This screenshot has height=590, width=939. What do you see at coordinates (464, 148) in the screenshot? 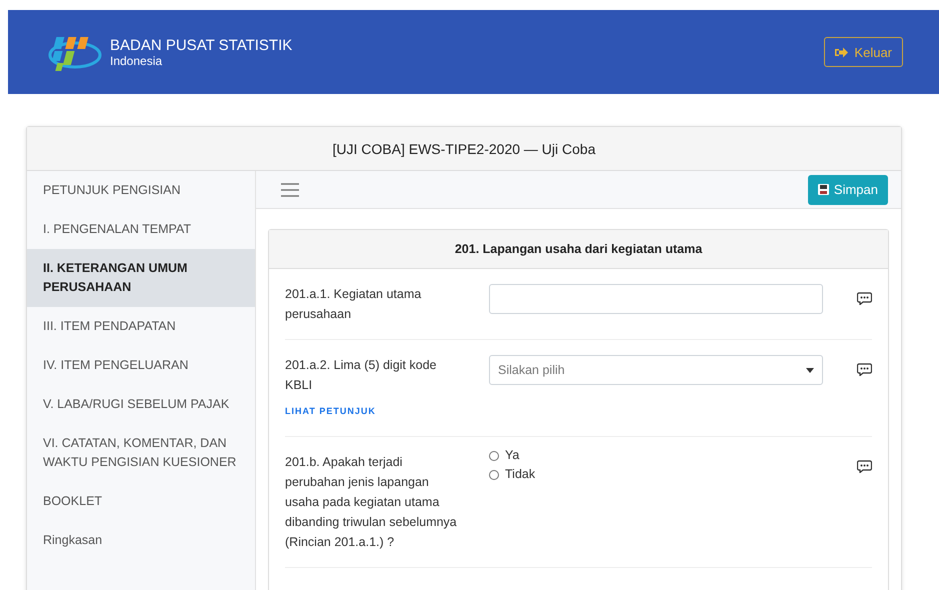
I see `form-title: [UJI COBA] EWS-TIPE2-2020 — Uji Coba` at bounding box center [464, 148].